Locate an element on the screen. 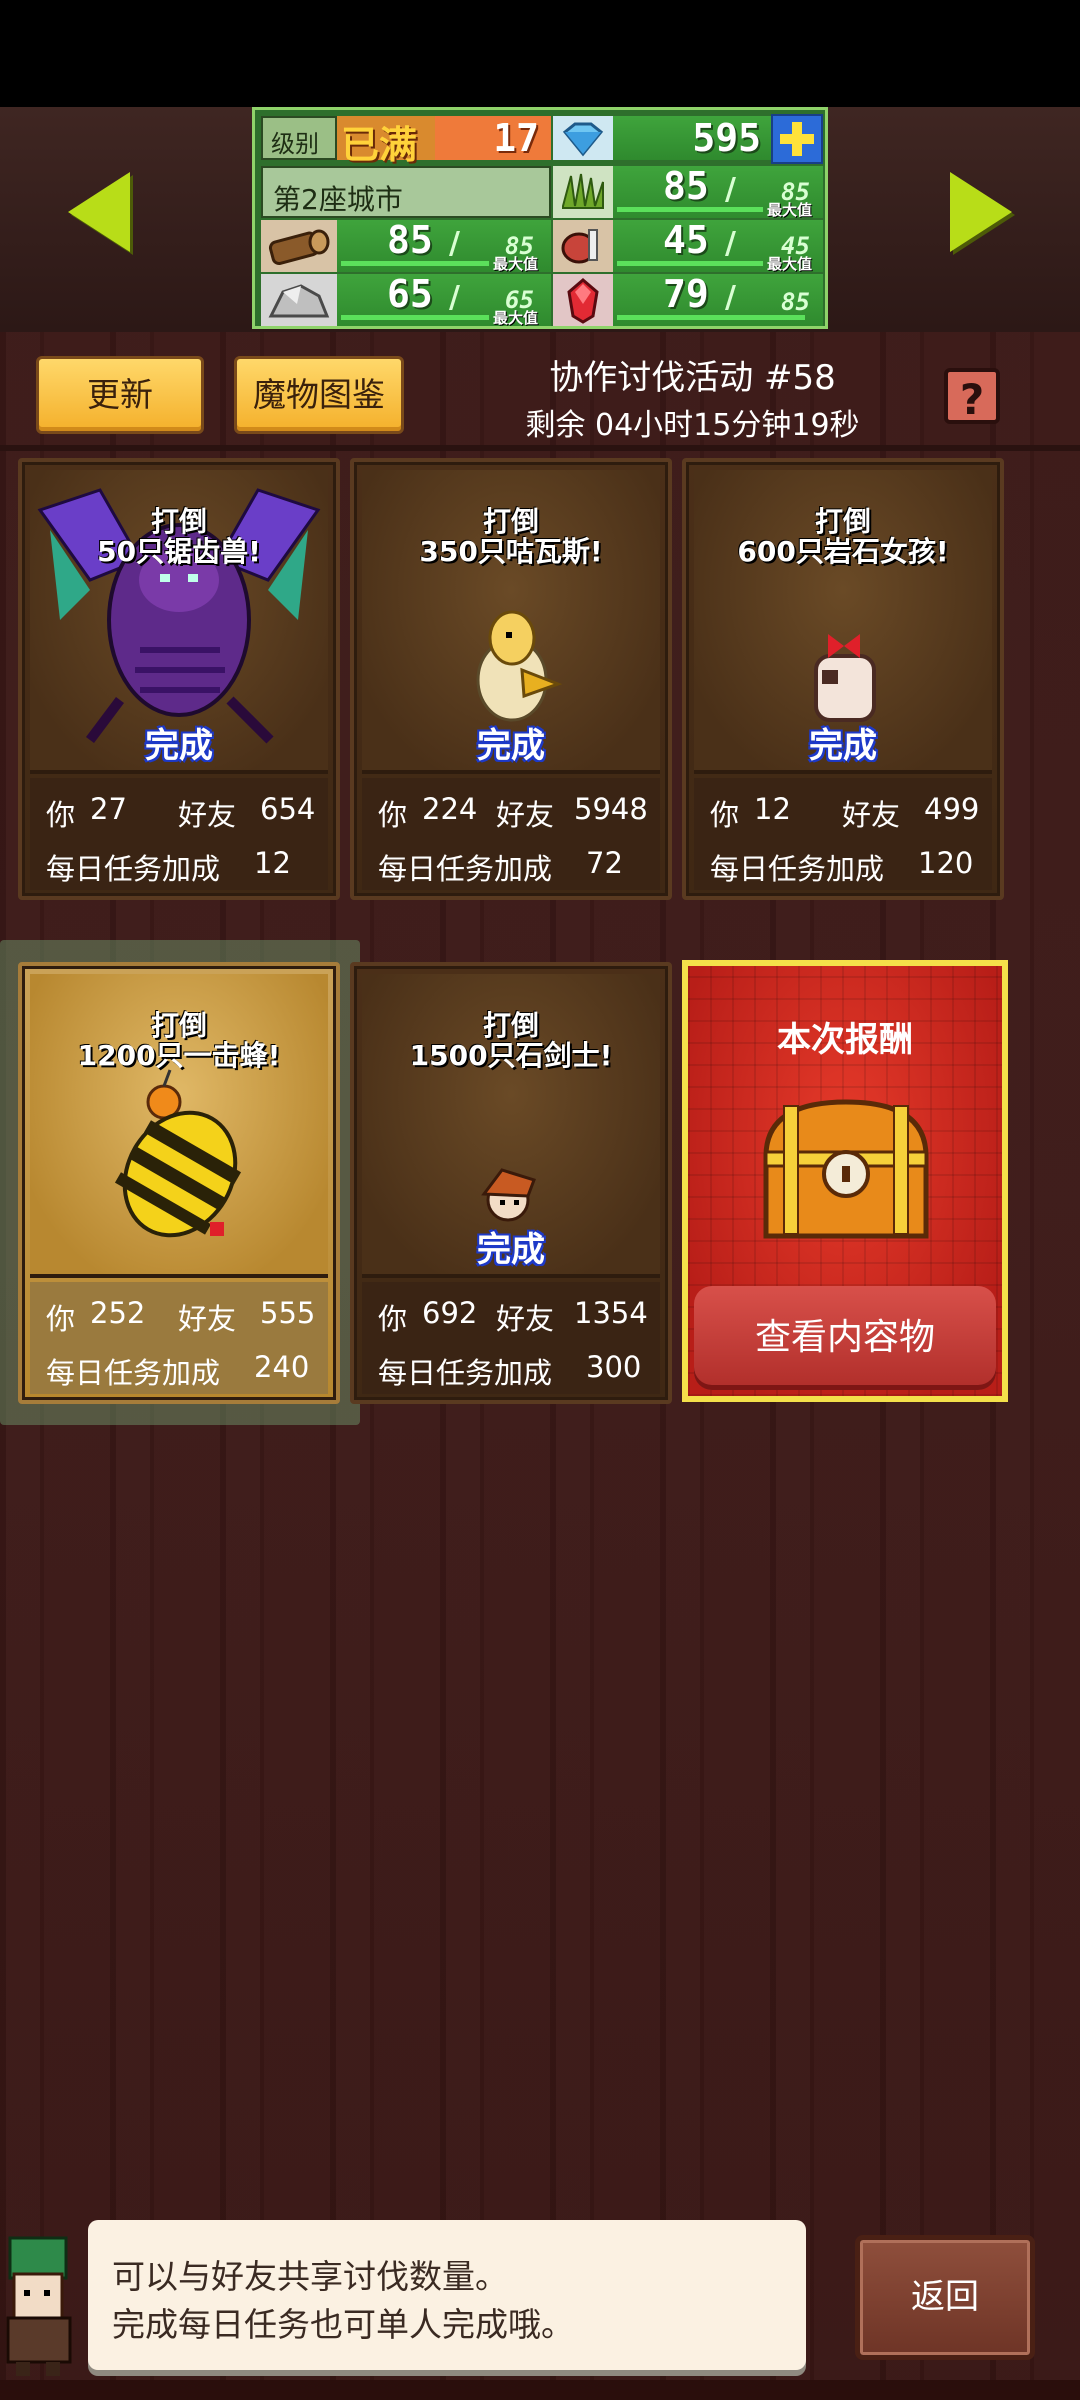 Image resolution: width=1080 pixels, height=2400 pixels. daily-bonus-value: 72 is located at coordinates (604, 863).